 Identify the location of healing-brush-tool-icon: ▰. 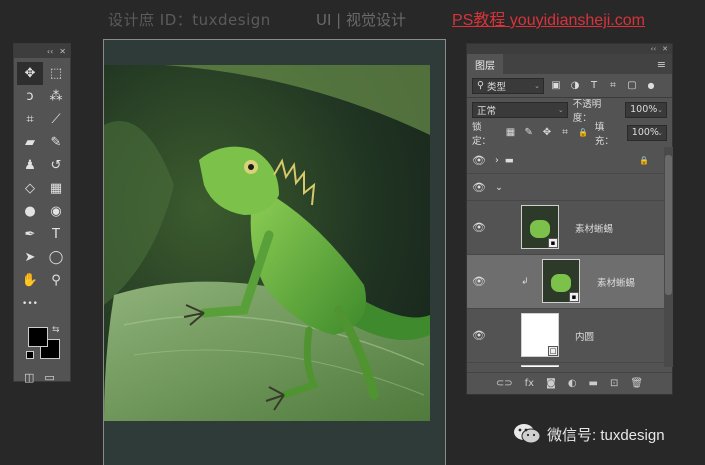
(30, 142).